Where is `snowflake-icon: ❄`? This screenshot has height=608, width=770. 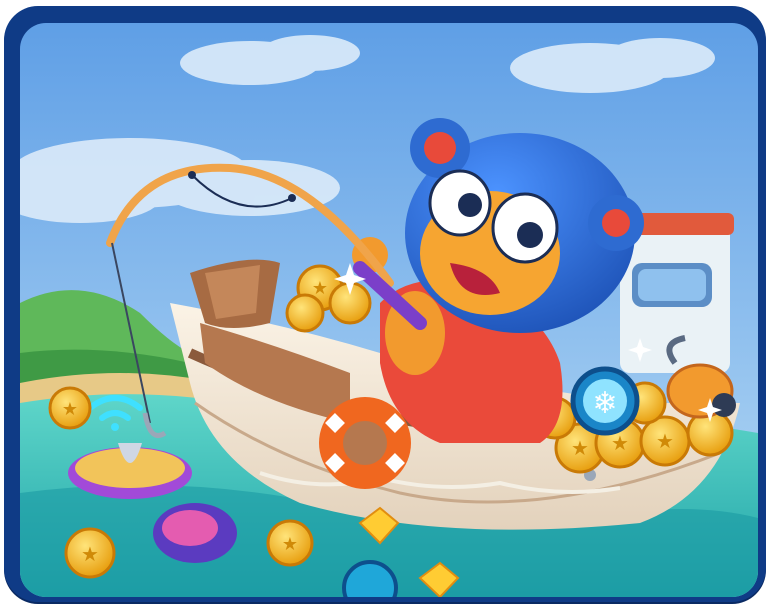 snowflake-icon: ❄ is located at coordinates (605, 401).